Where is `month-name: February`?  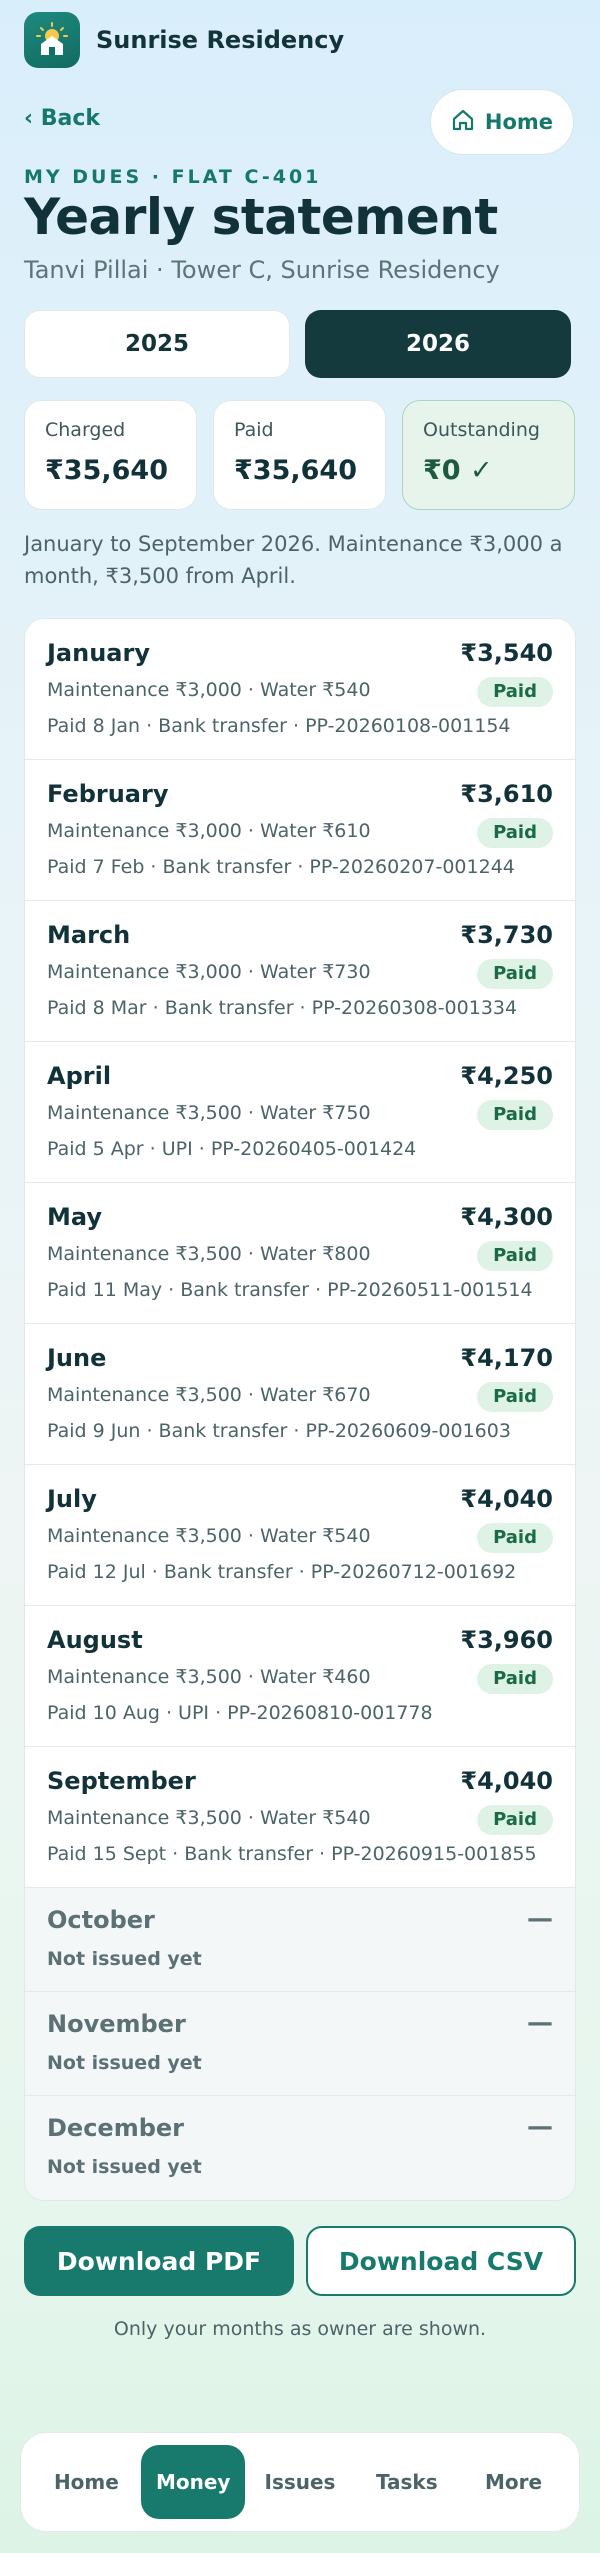
month-name: February is located at coordinates (108, 794).